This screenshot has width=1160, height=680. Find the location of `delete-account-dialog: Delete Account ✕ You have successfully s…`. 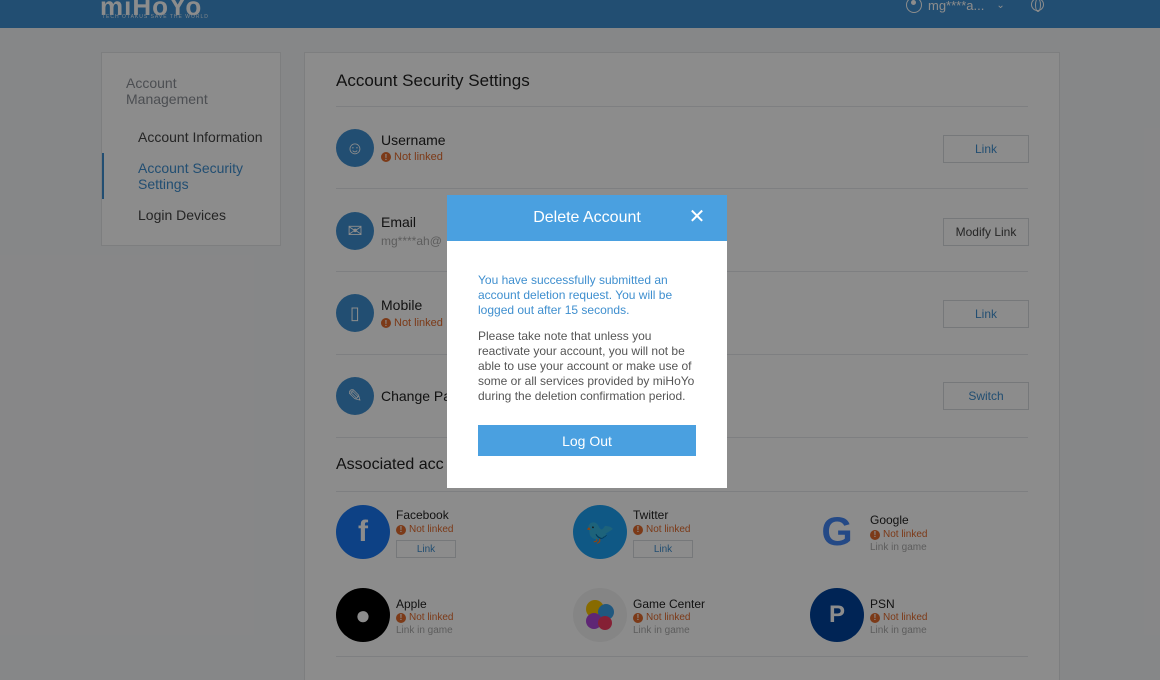

delete-account-dialog: Delete Account ✕ You have successfully s… is located at coordinates (587, 341).